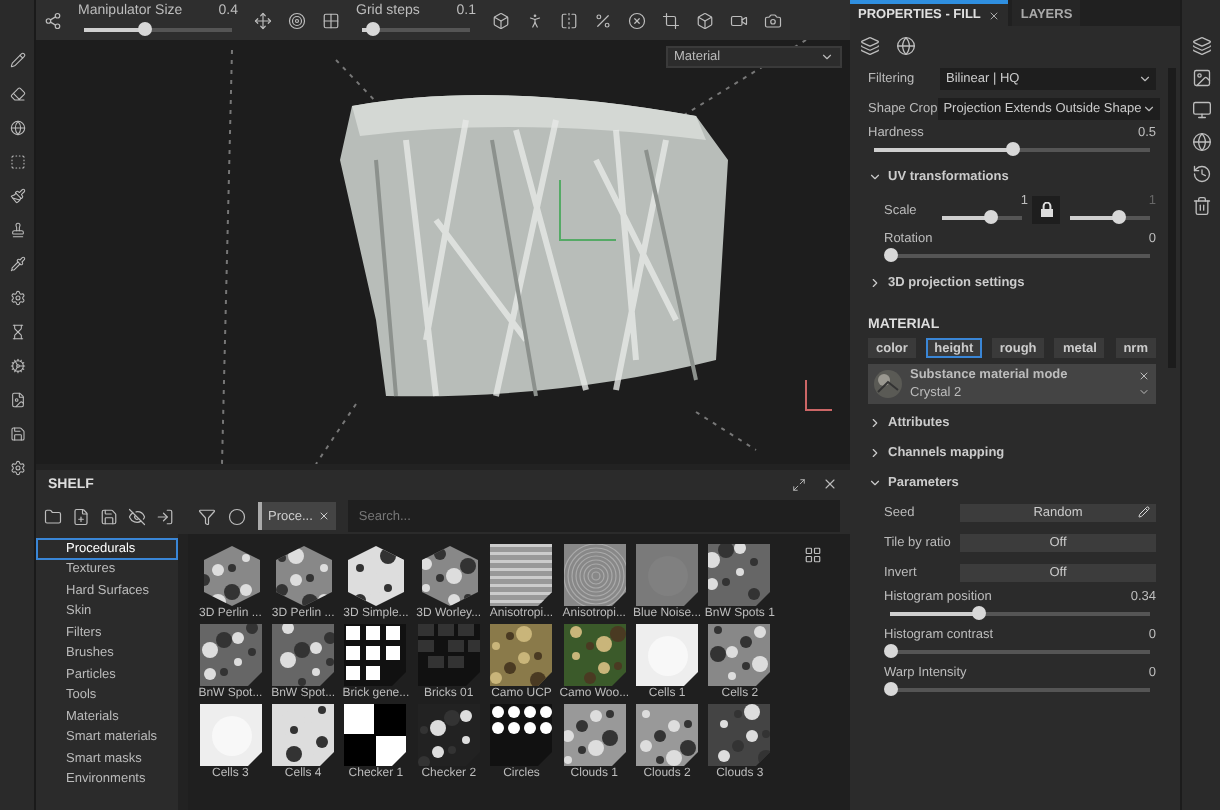 Image resolution: width=1220 pixels, height=810 pixels. What do you see at coordinates (535, 20) in the screenshot?
I see `figure-icon` at bounding box center [535, 20].